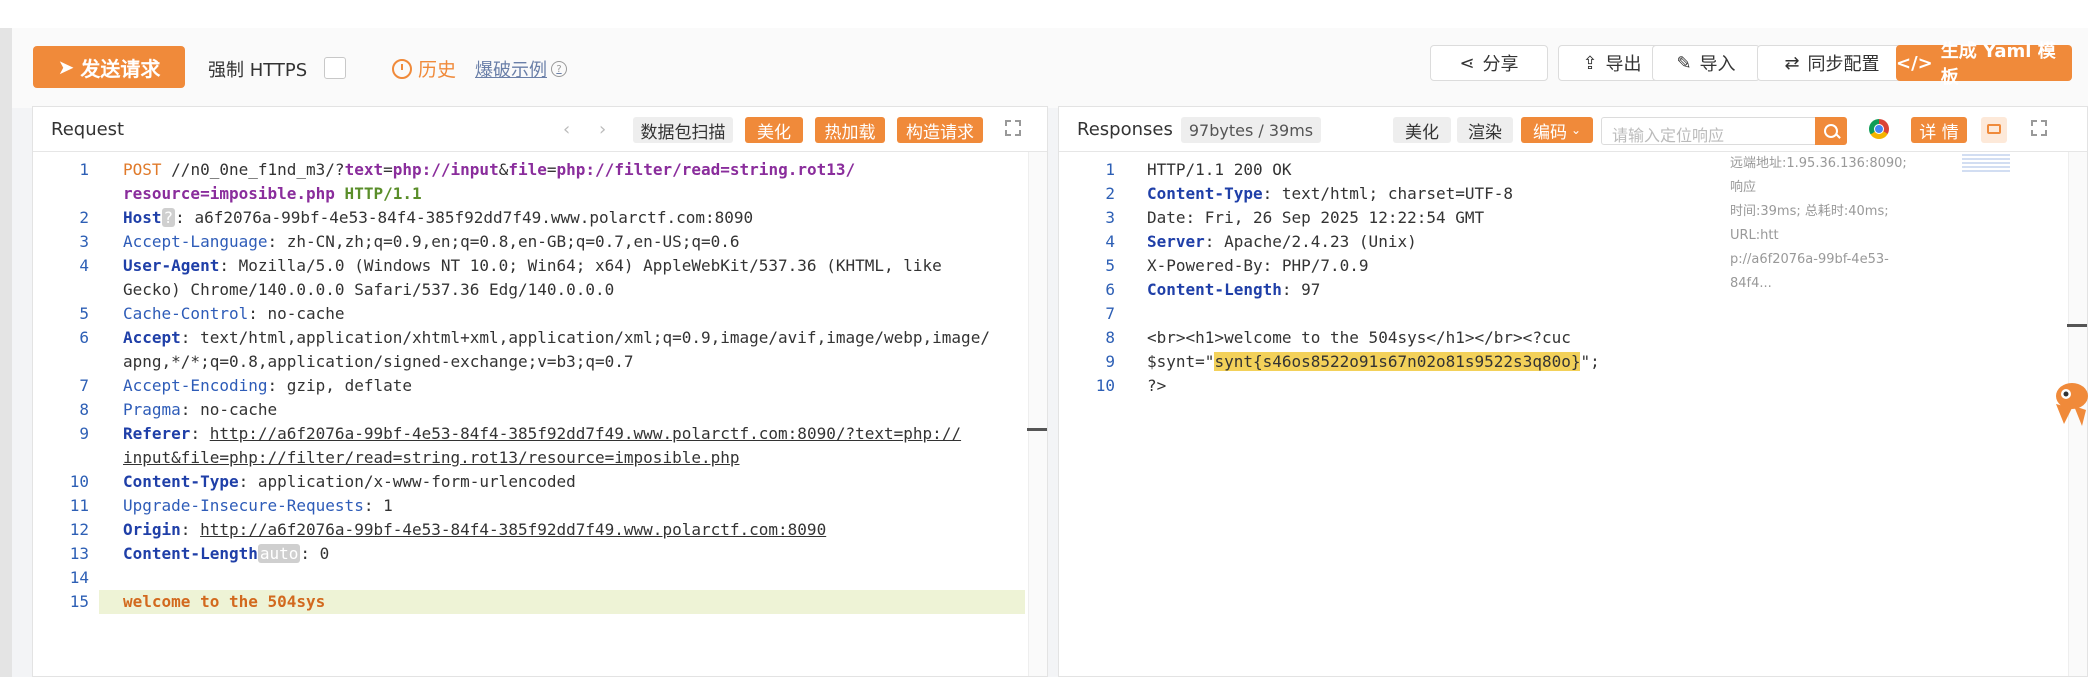 The image size is (2088, 677). I want to click on expand-icon, so click(1013, 128).